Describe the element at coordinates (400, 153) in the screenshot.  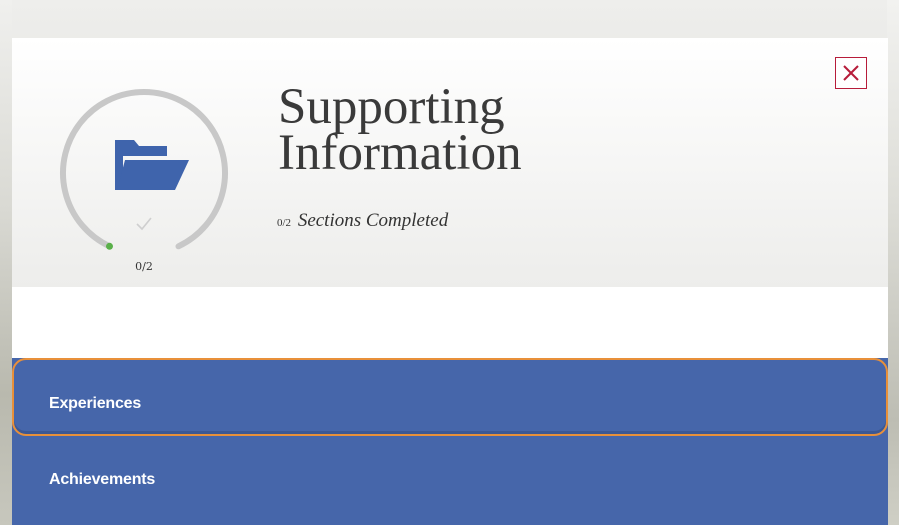
I see `title-line-2: Information` at that location.